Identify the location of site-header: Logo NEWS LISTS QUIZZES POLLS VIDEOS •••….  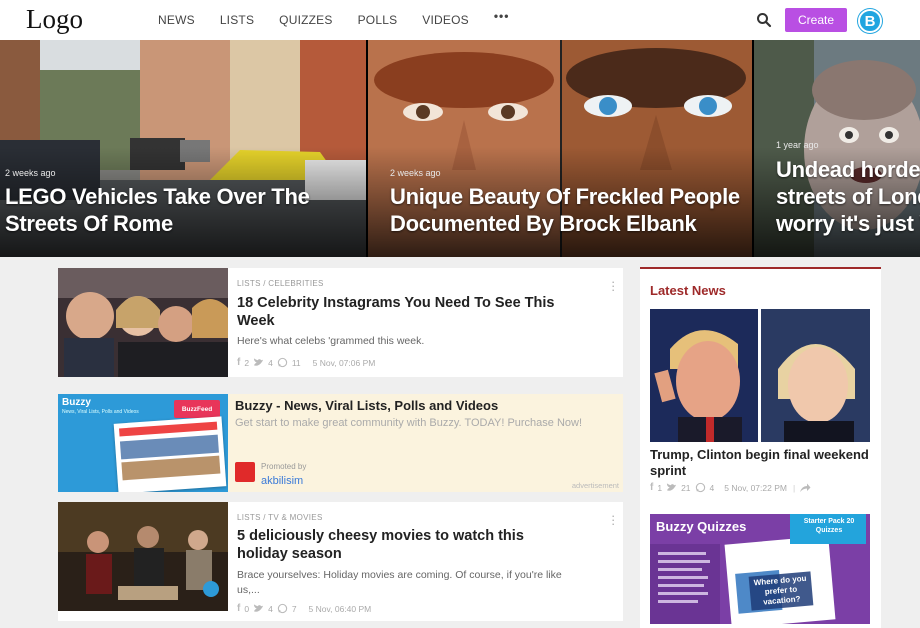
(460, 20).